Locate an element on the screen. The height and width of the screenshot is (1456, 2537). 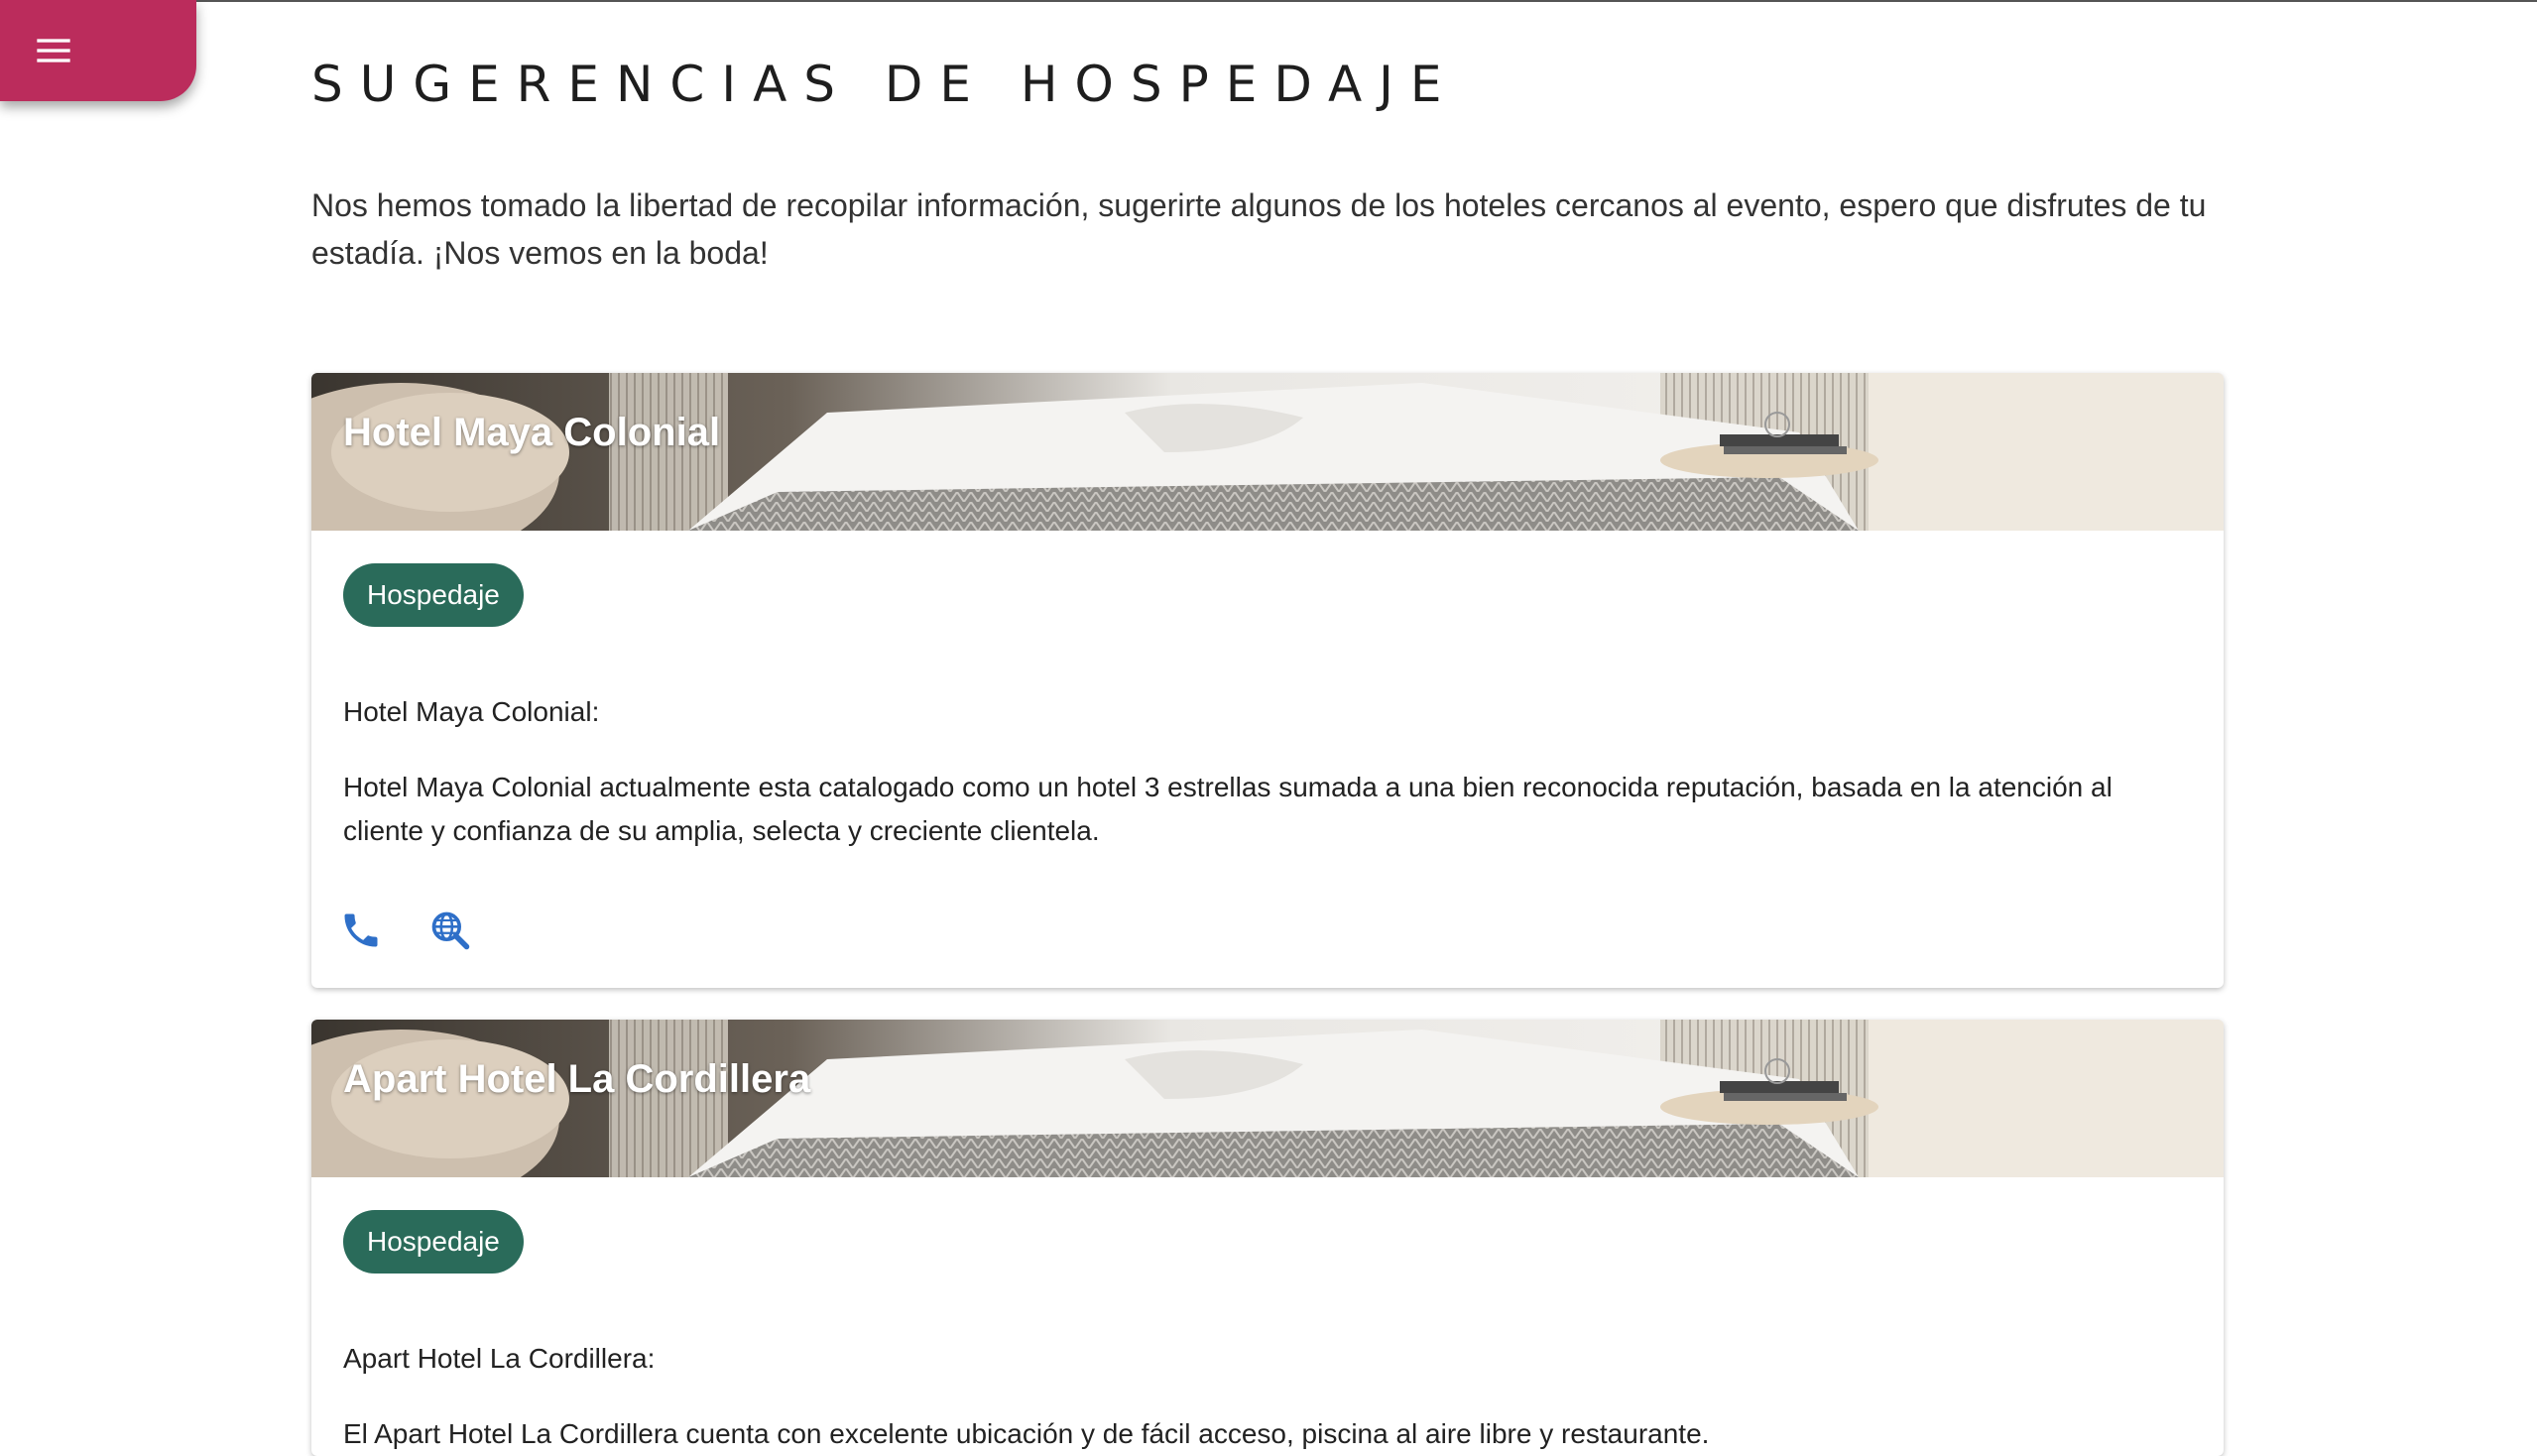
hotel-name: Apart Hotel La Cordillera is located at coordinates (577, 1079).